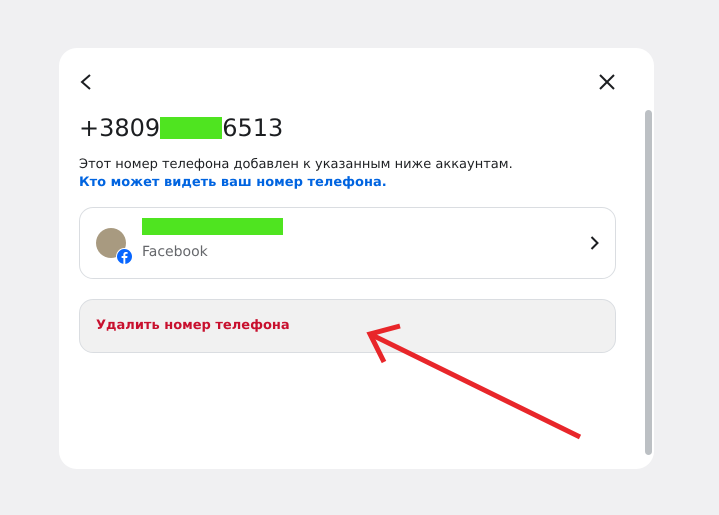 This screenshot has width=719, height=515. What do you see at coordinates (607, 82) in the screenshot?
I see `close-button` at bounding box center [607, 82].